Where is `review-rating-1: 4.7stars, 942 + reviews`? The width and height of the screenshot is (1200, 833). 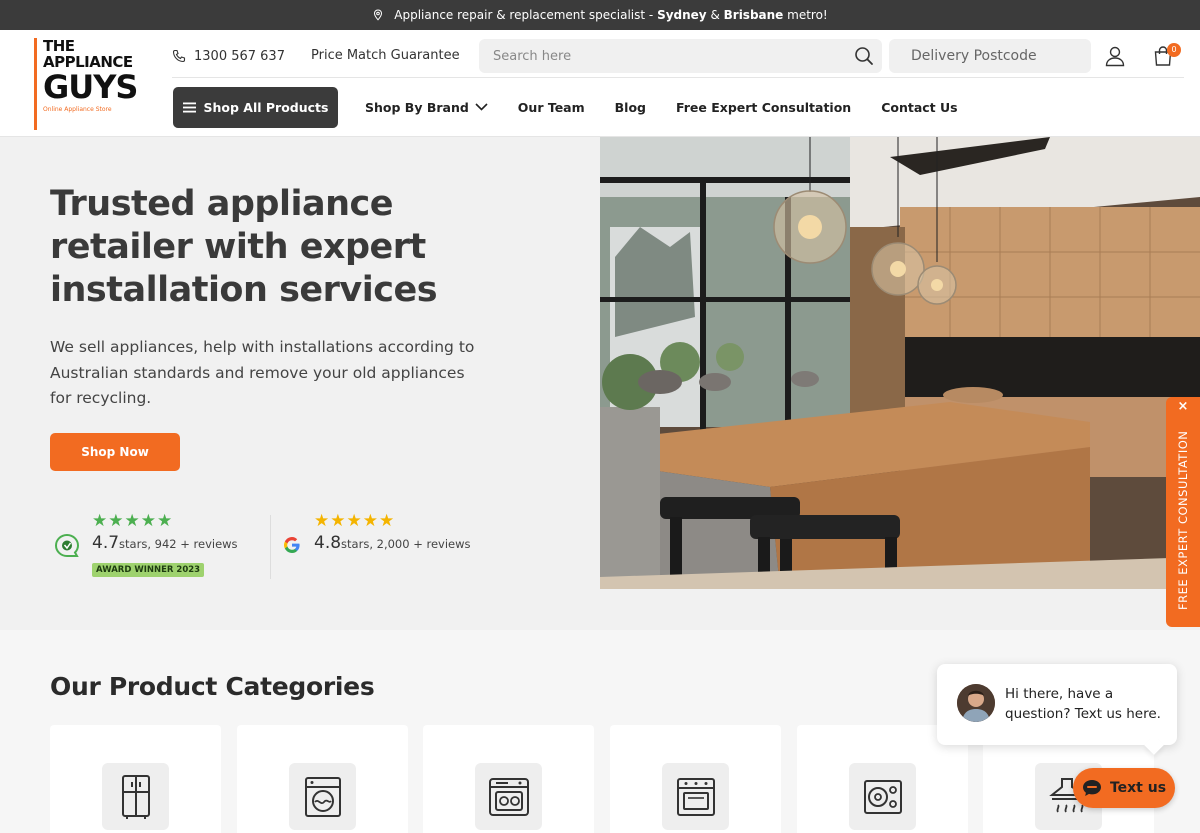 review-rating-1: 4.7stars, 942 + reviews is located at coordinates (165, 543).